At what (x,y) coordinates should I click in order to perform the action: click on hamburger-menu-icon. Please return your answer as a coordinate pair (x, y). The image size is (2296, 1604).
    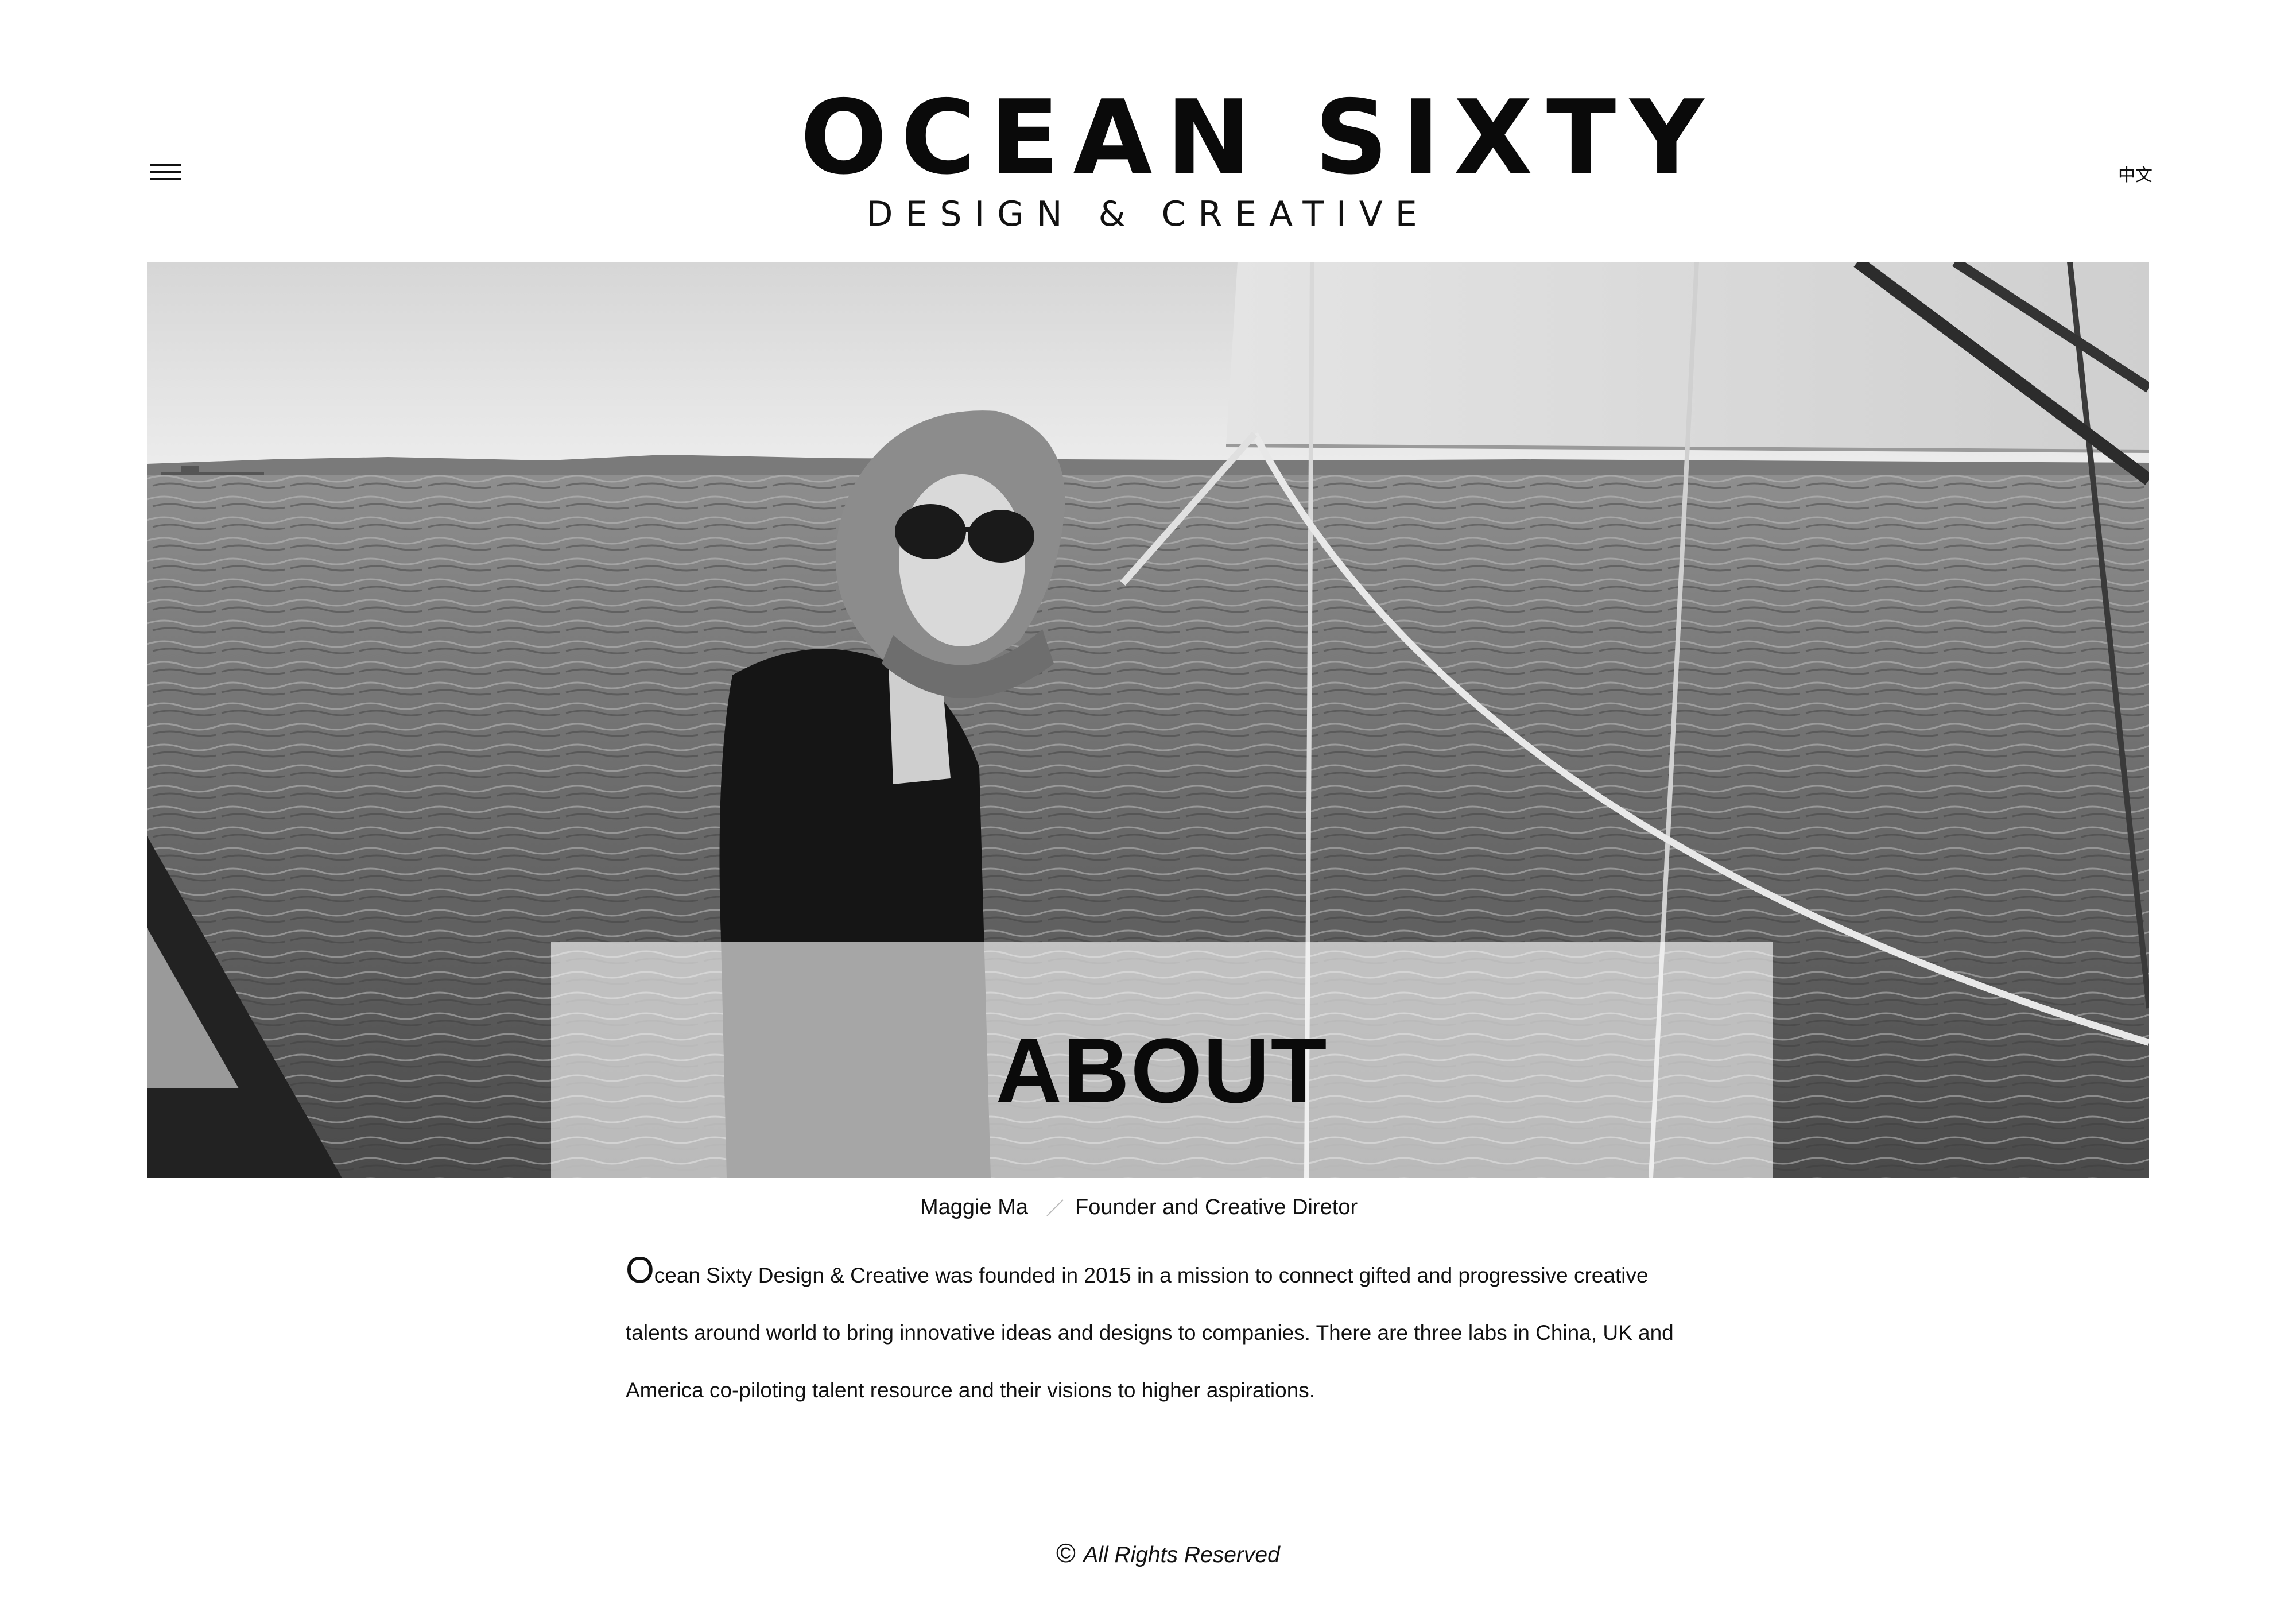
    Looking at the image, I should click on (165, 165).